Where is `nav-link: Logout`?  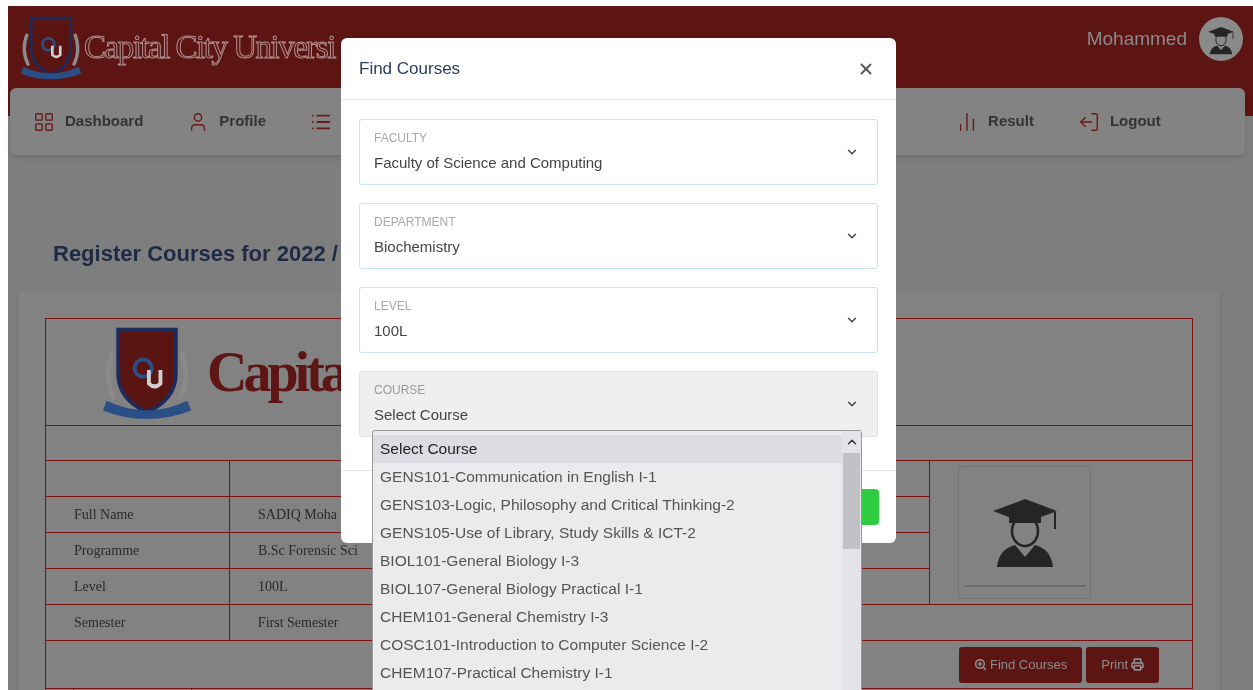
nav-link: Logout is located at coordinates (1119, 121).